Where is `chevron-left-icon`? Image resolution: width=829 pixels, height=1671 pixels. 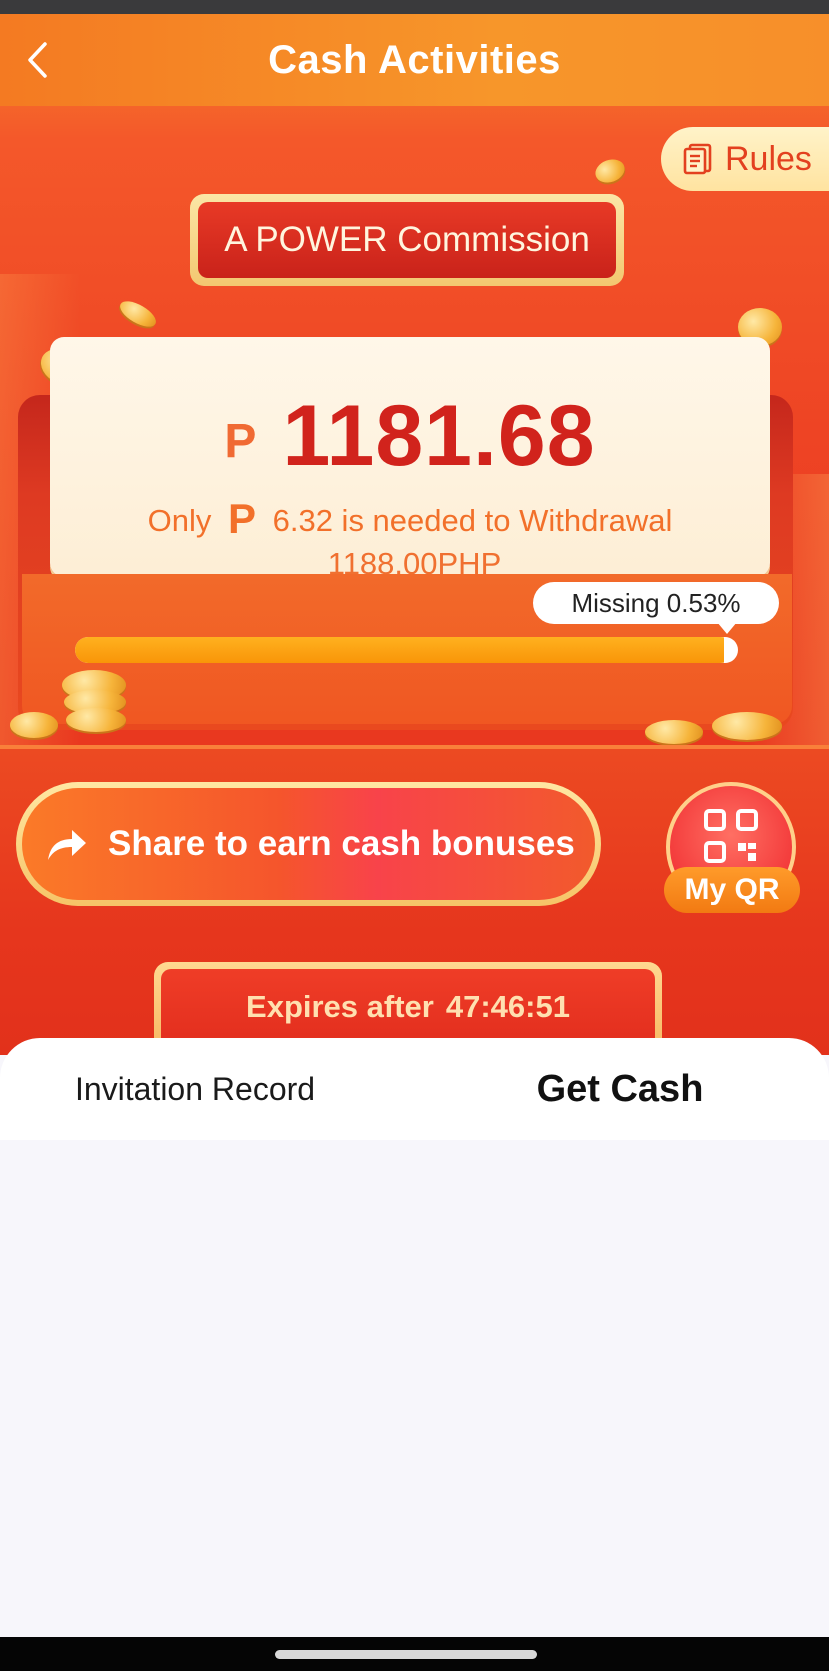 chevron-left-icon is located at coordinates (37, 60).